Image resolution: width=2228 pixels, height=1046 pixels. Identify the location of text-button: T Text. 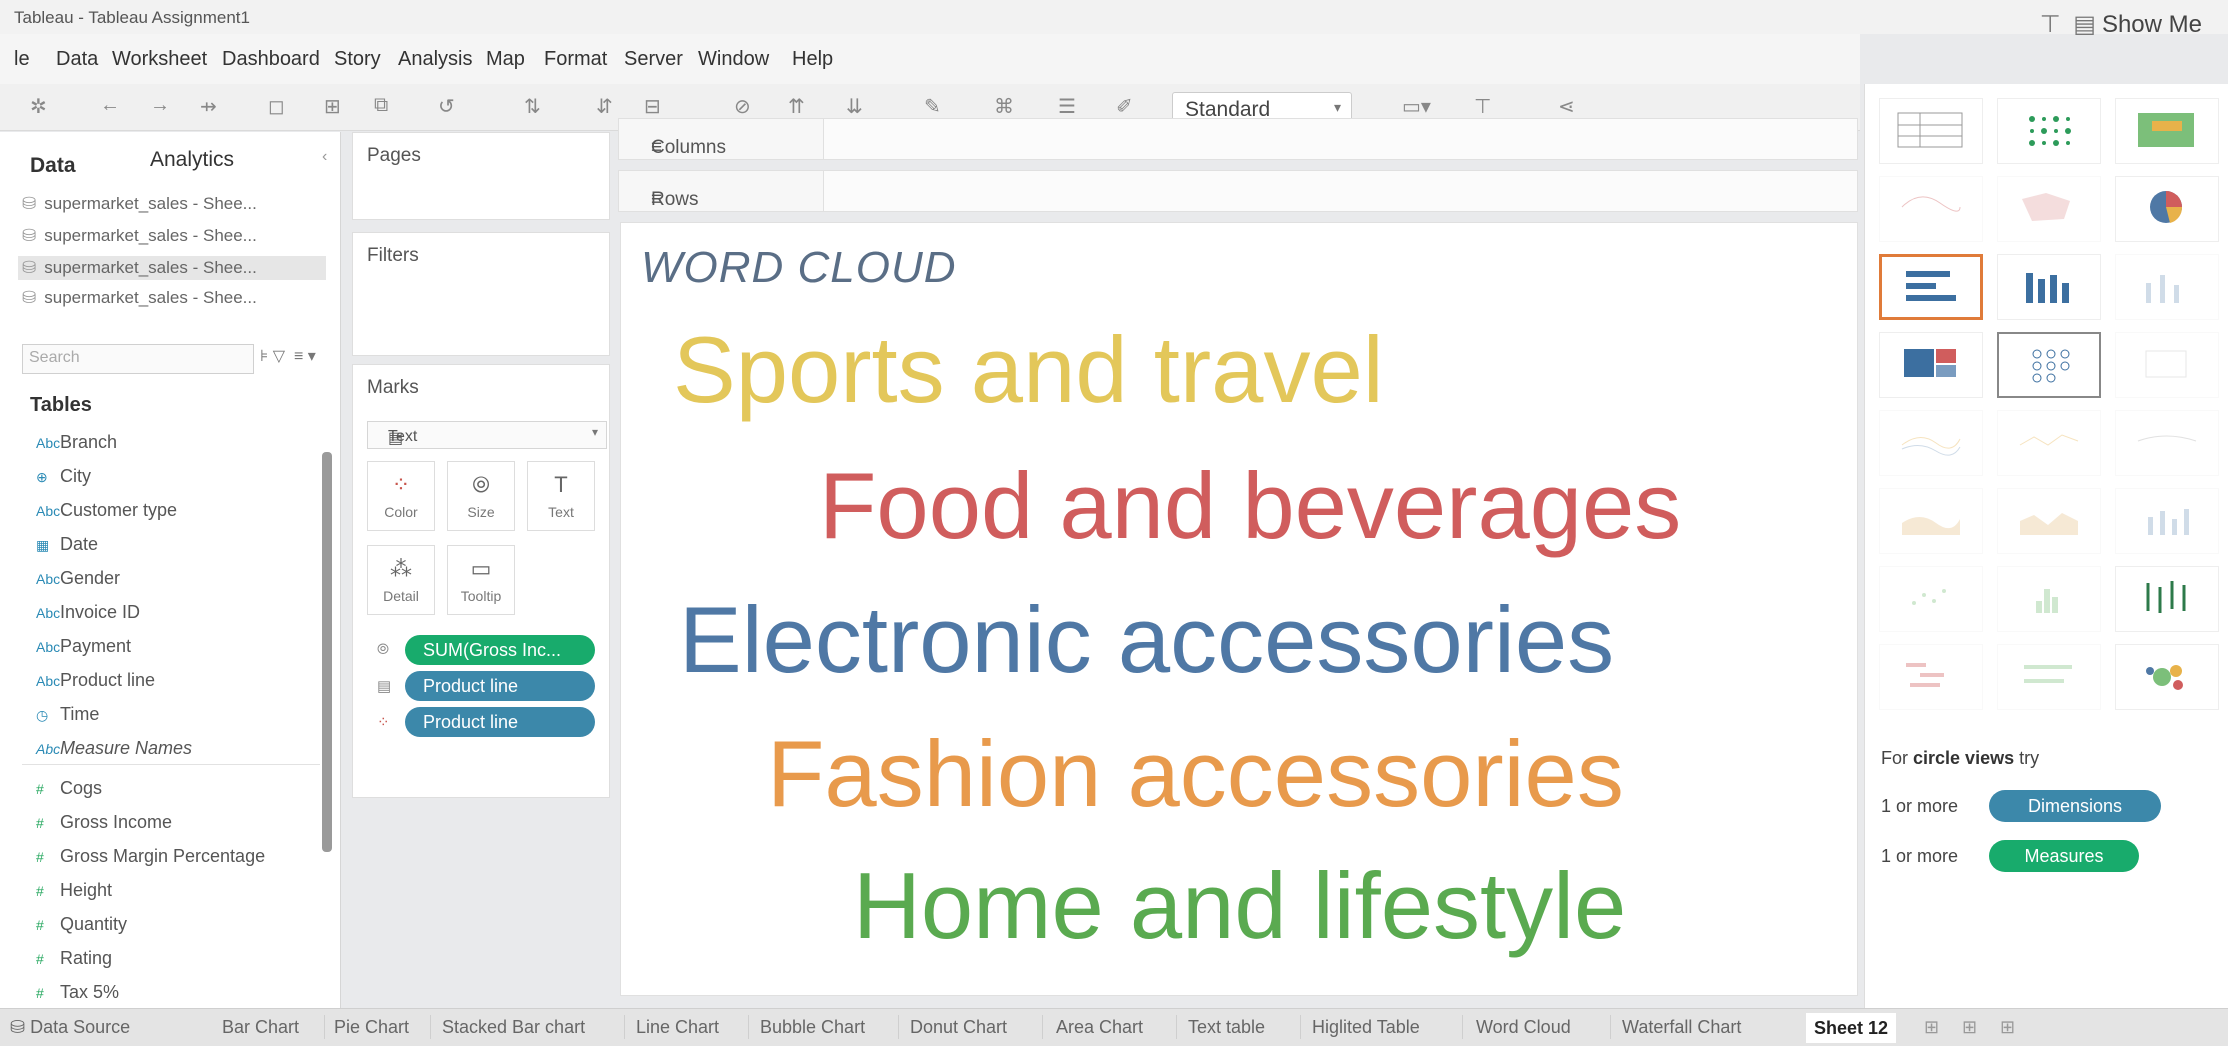
(561, 496).